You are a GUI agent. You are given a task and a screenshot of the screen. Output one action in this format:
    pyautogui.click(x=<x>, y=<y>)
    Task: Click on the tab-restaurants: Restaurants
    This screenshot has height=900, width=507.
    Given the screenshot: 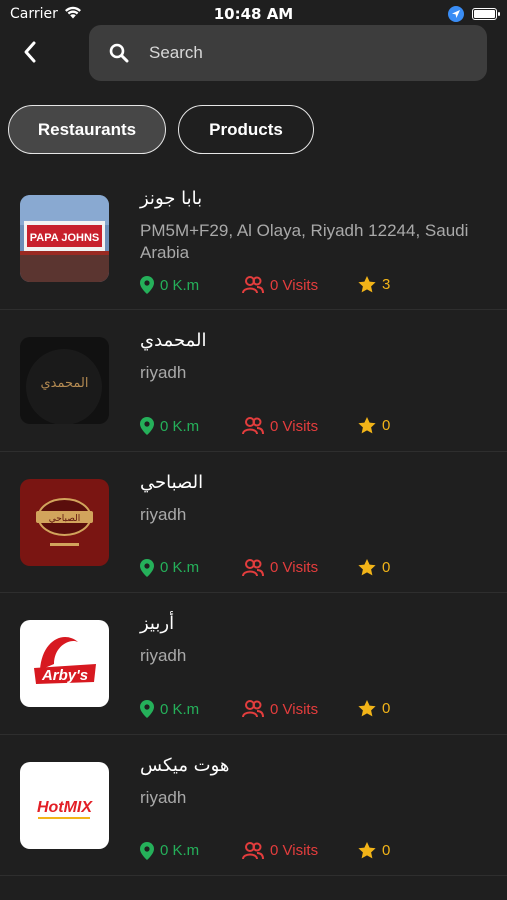 What is the action you would take?
    pyautogui.click(x=87, y=129)
    